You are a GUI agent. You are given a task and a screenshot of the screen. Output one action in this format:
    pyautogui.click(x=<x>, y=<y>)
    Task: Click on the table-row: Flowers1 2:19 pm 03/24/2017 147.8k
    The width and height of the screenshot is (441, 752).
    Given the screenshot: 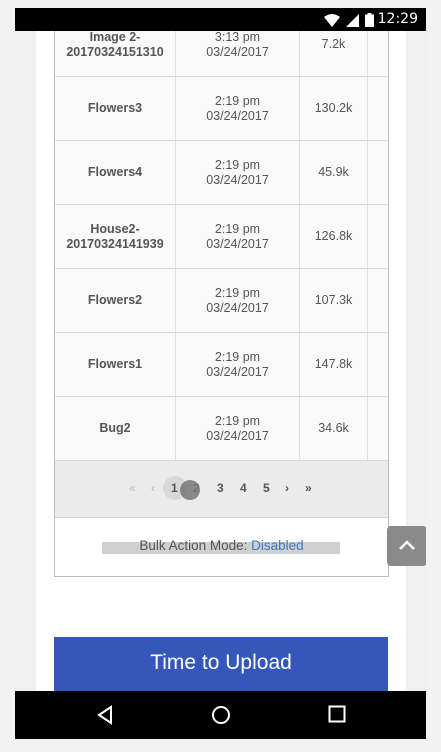 What is the action you would take?
    pyautogui.click(x=221, y=365)
    